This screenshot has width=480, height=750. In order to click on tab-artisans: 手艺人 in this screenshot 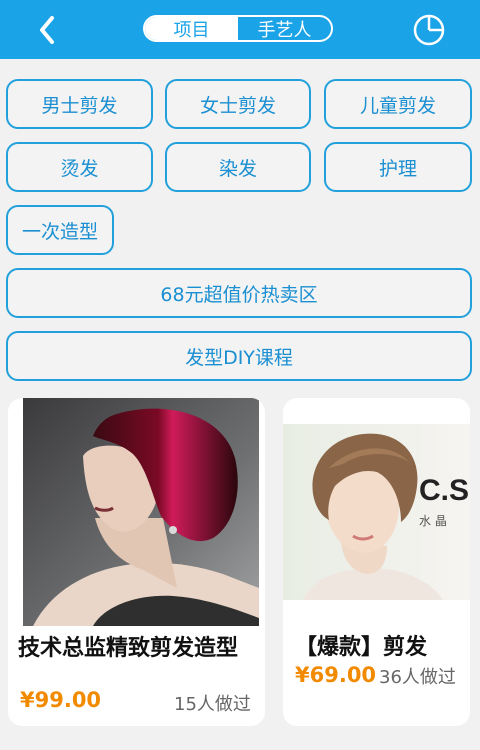, I will do `click(284, 29)`.